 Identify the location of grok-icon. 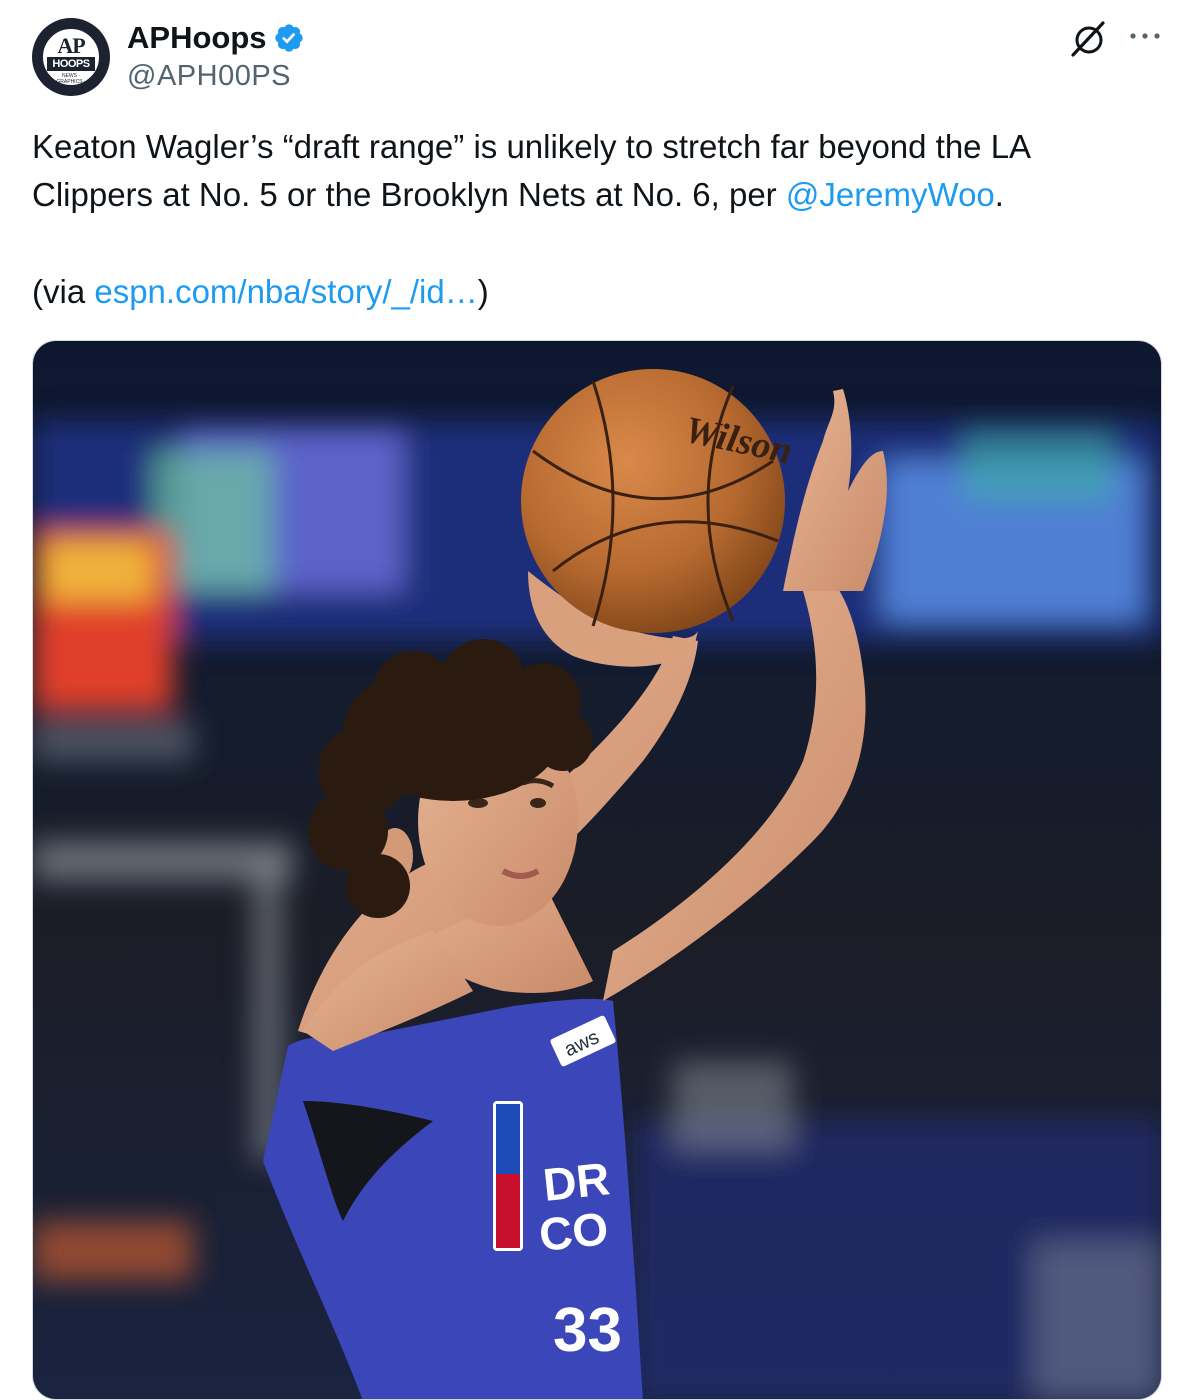
(1089, 39).